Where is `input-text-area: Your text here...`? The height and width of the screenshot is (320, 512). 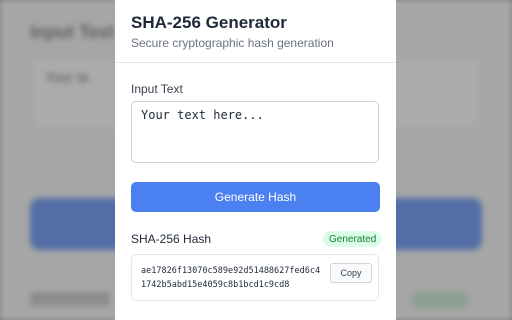 input-text-area: Your text here... is located at coordinates (255, 132).